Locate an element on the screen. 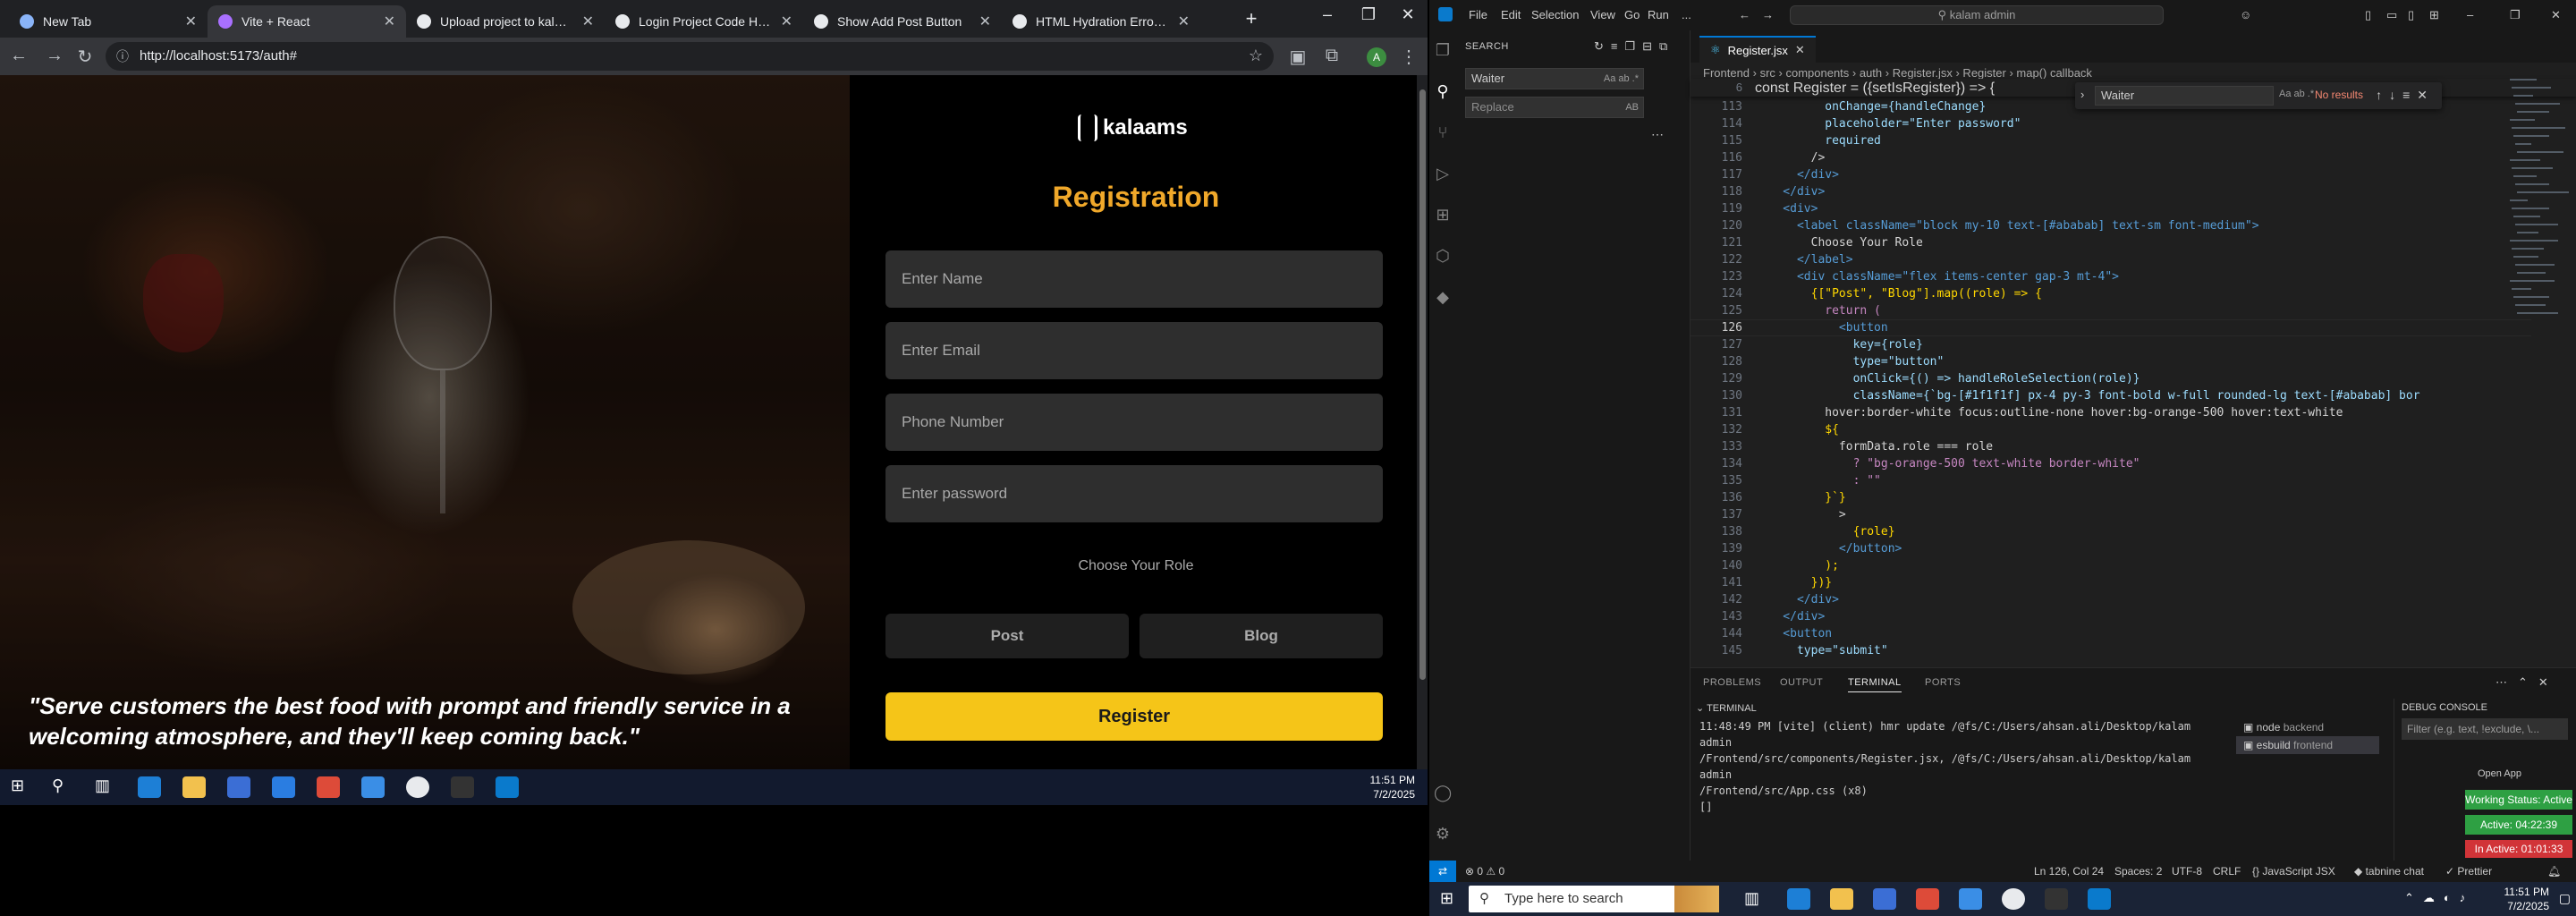 Image resolution: width=2576 pixels, height=916 pixels. reload-icon: ↻ is located at coordinates (85, 57).